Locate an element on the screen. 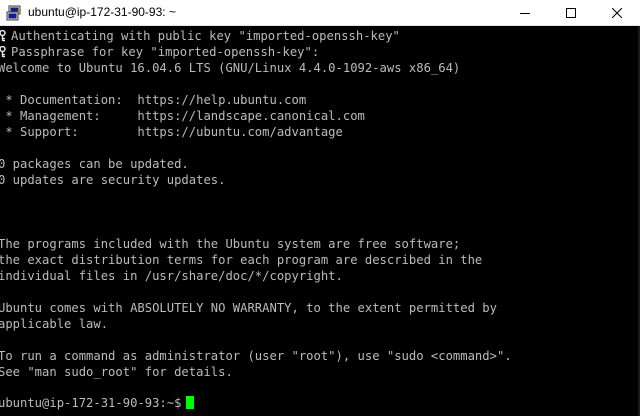 Image resolution: width=640 pixels, height=416 pixels. minimize-icon is located at coordinates (525, 13).